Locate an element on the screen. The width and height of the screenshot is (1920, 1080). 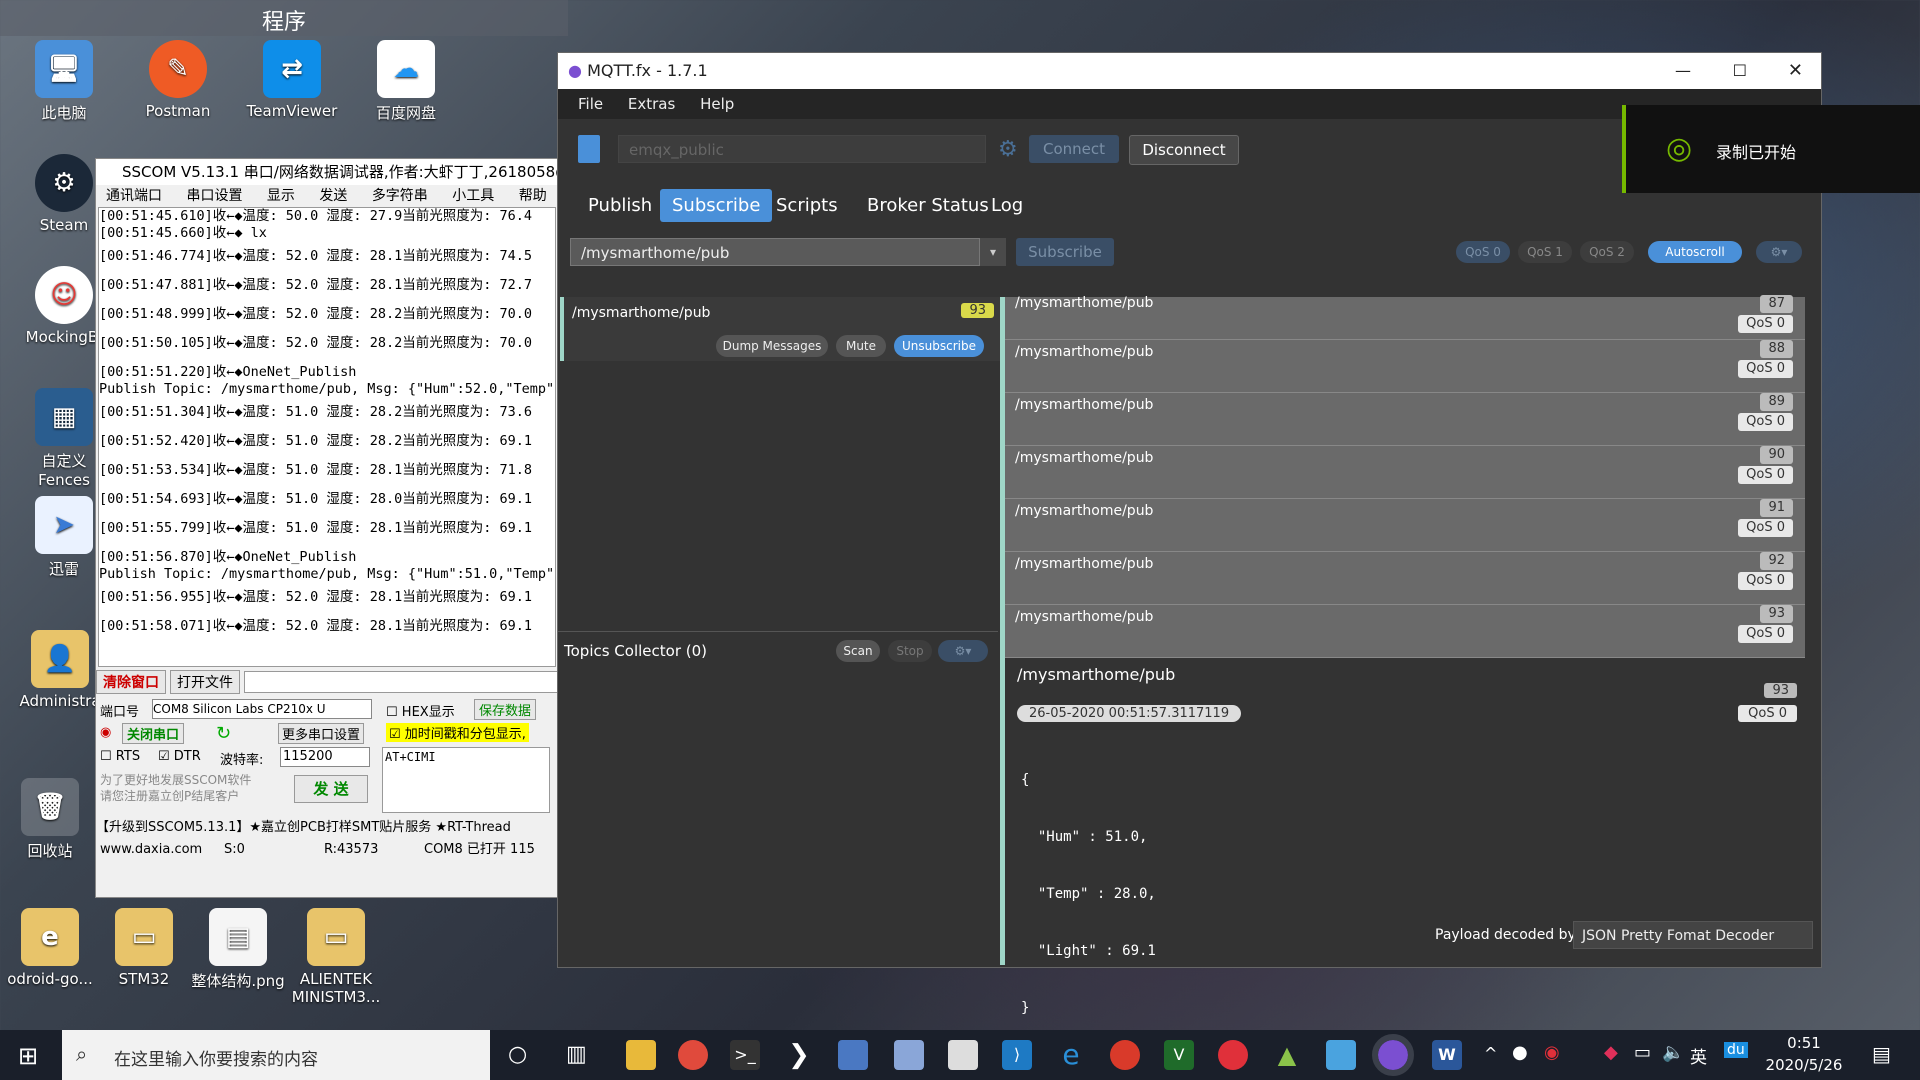
netease-tray-icon: ◉ is located at coordinates (1552, 1052).